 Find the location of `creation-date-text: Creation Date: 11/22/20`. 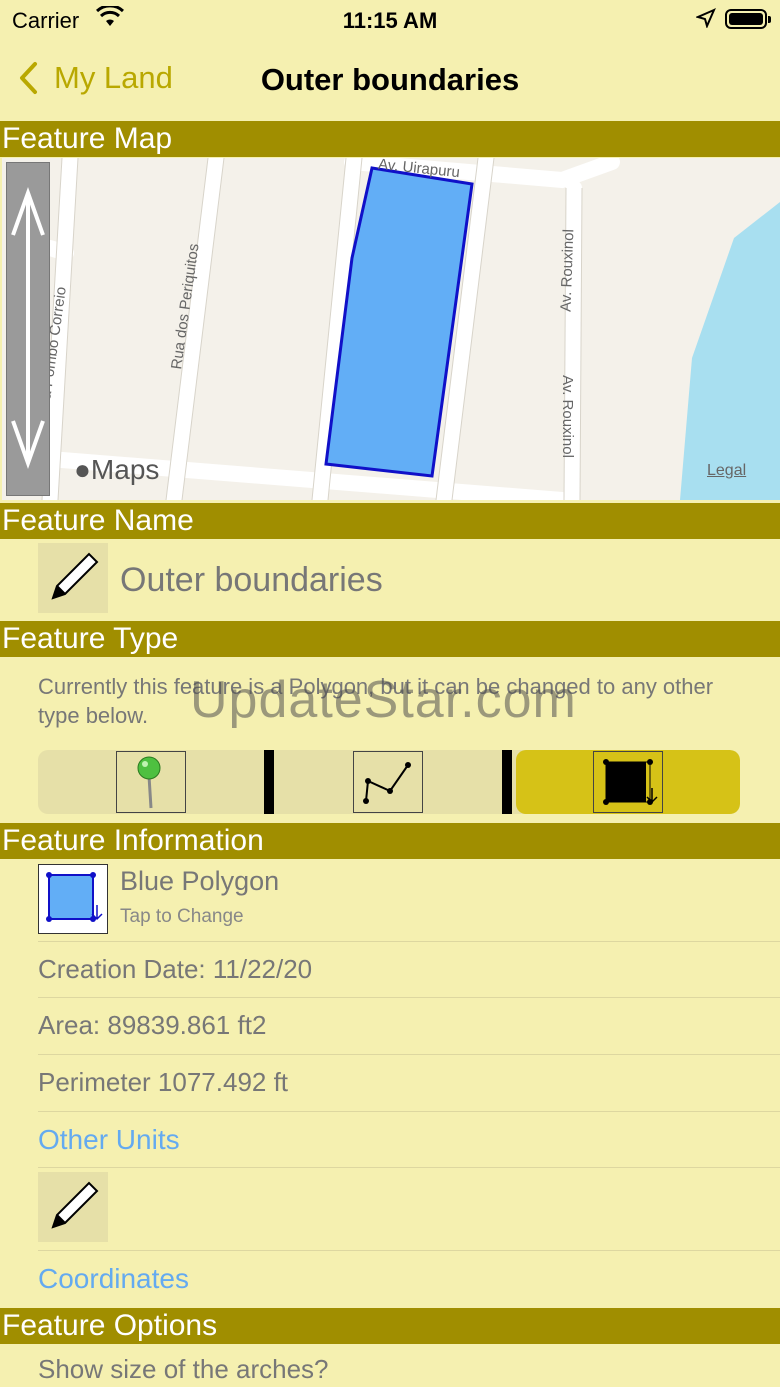

creation-date-text: Creation Date: 11/22/20 is located at coordinates (175, 969).